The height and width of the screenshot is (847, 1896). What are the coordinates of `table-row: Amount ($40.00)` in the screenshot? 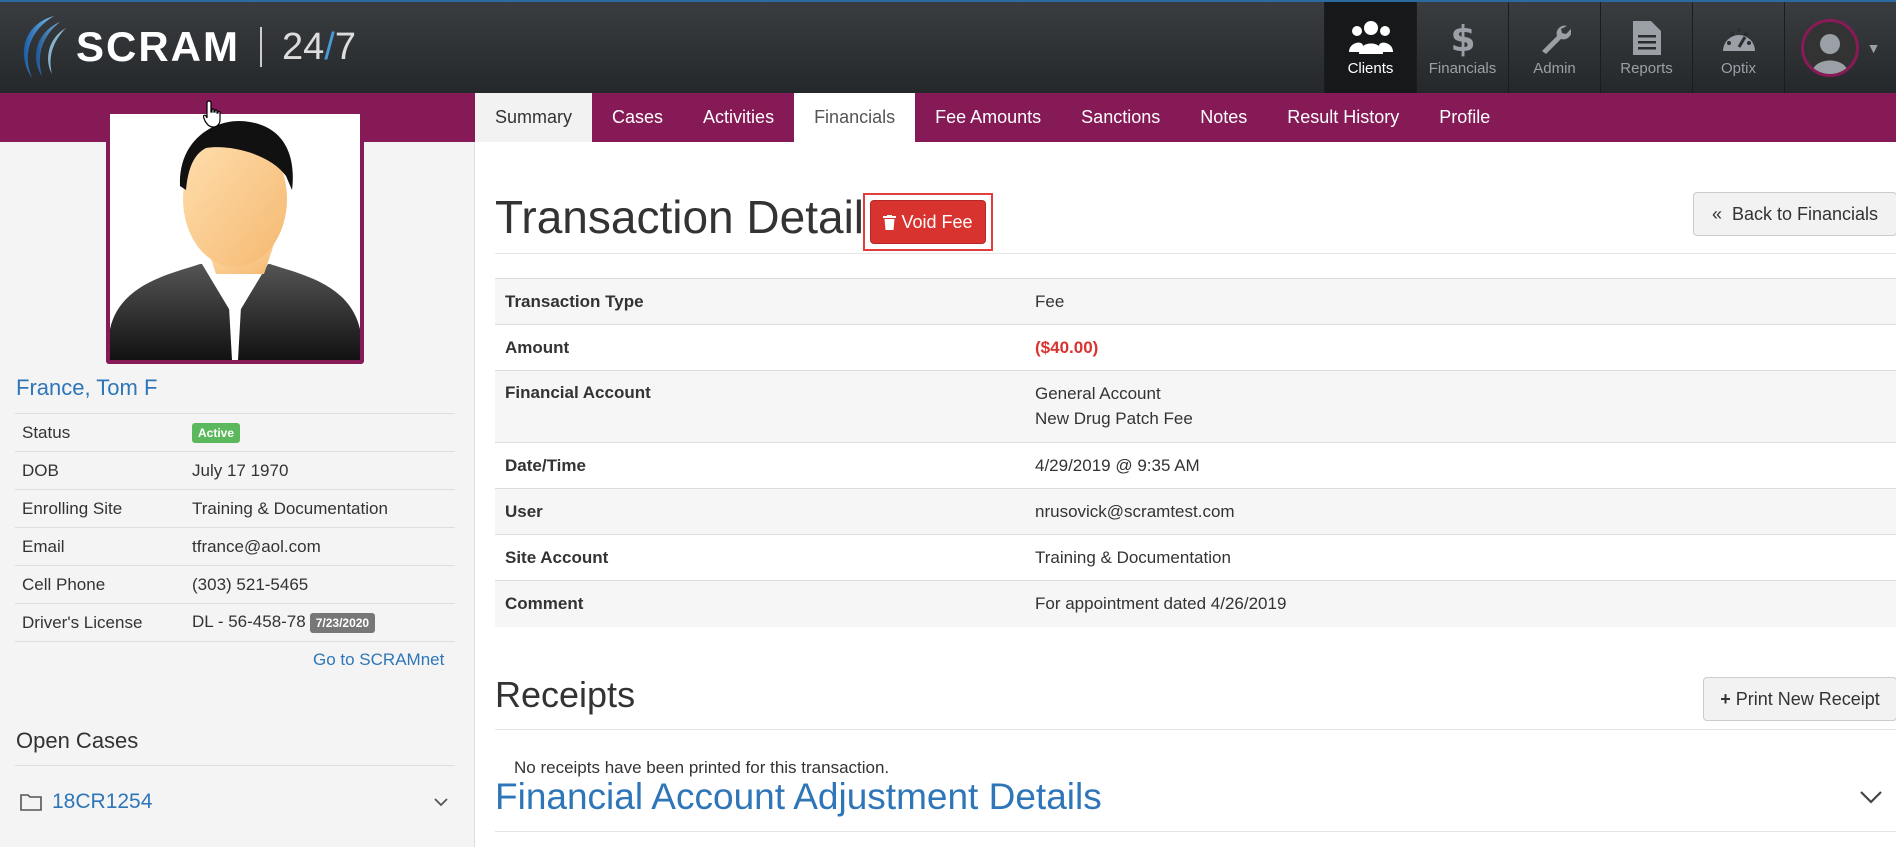 It's located at (1195, 347).